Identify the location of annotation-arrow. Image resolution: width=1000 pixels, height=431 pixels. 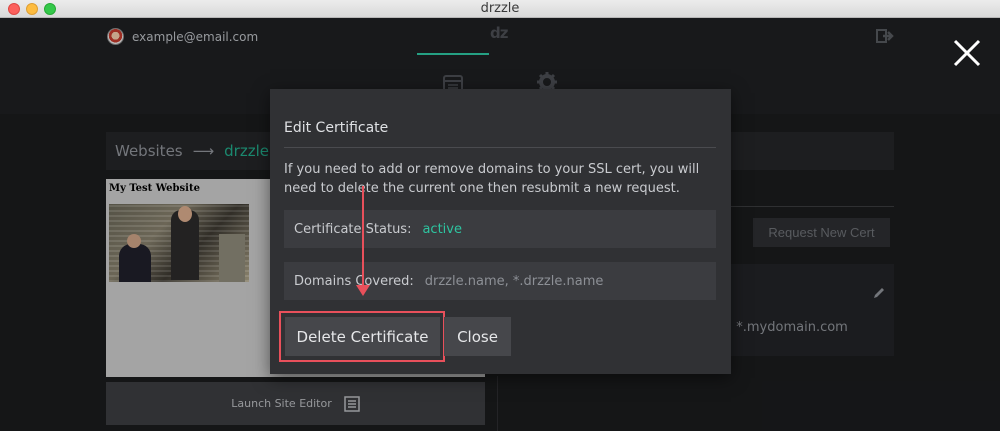
(363, 236).